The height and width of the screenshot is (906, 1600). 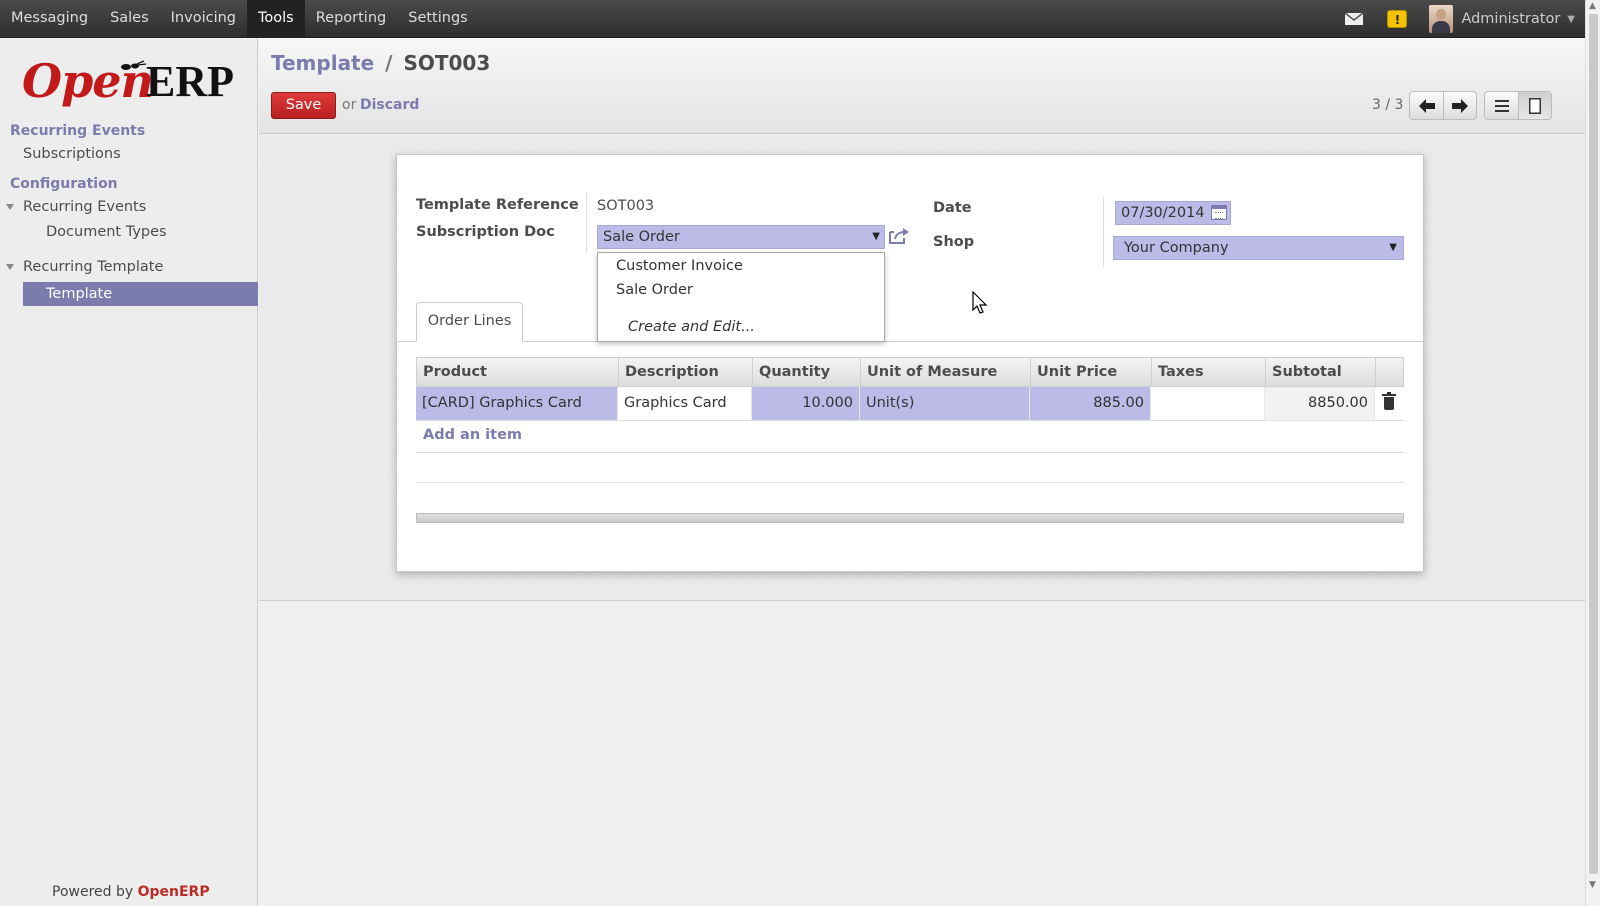 I want to click on logo-erp-text: ERP, so click(x=190, y=81).